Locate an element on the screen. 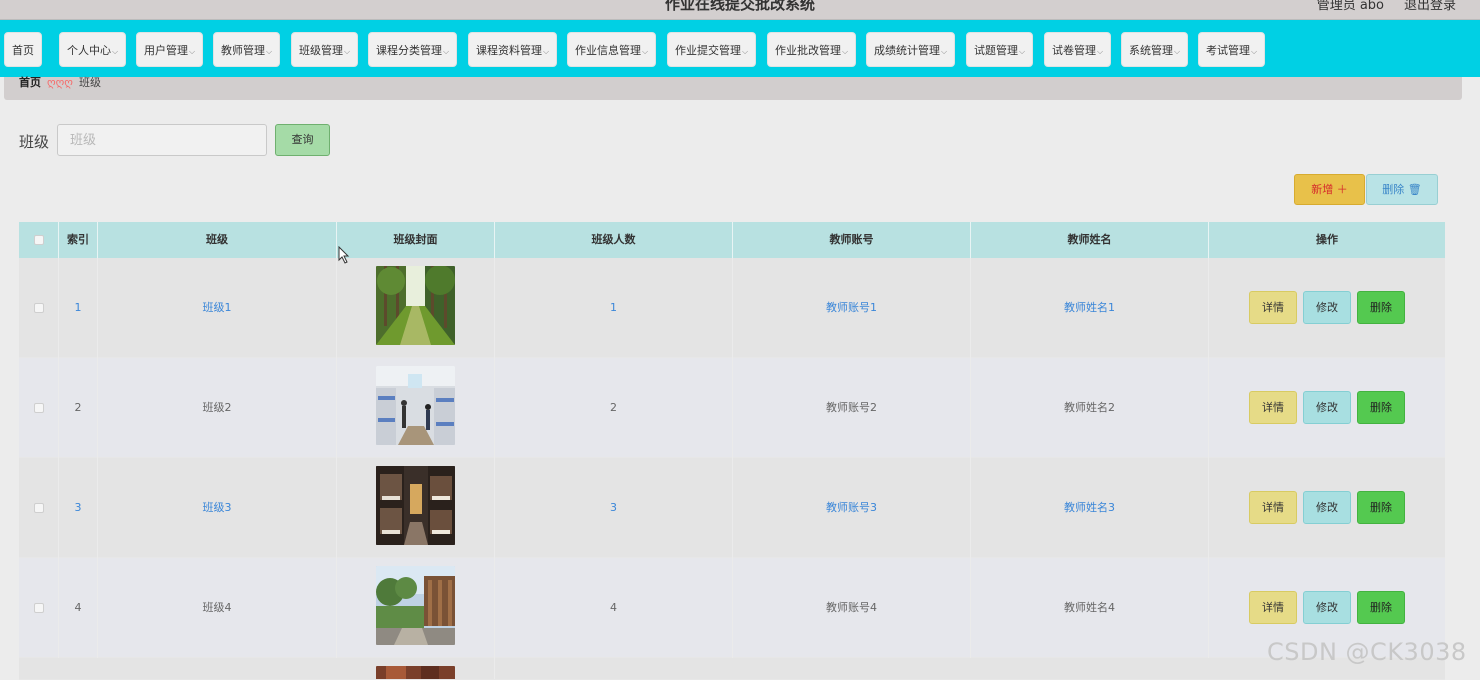  select-all-checkbox is located at coordinates (39, 240).